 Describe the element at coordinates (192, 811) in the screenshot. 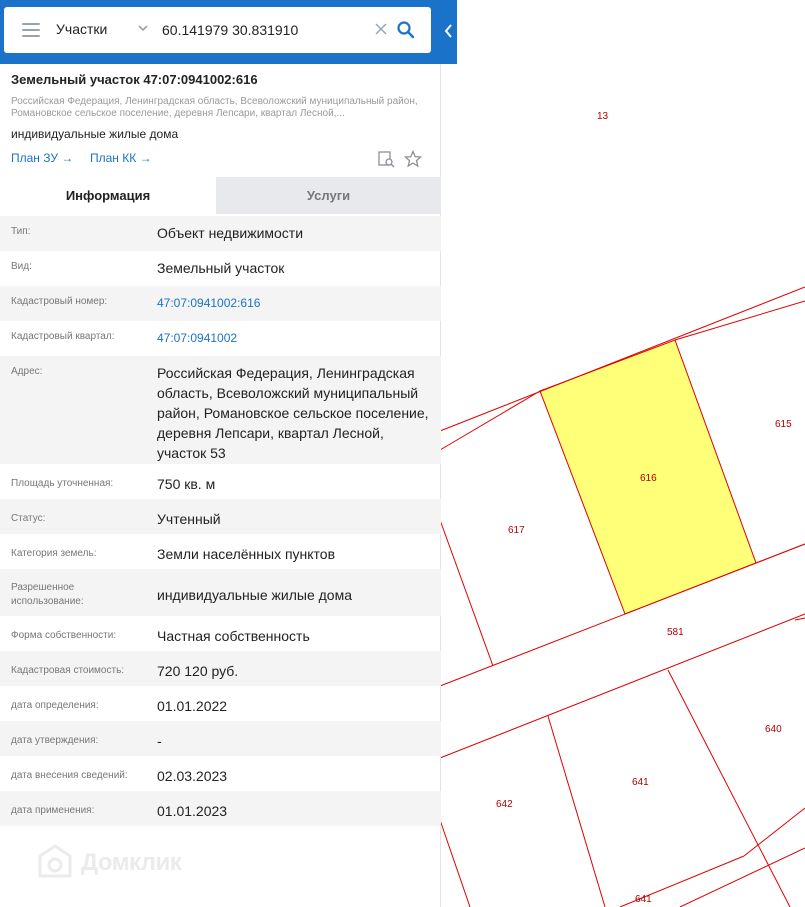

I see `info-value: 01.01.2023` at that location.